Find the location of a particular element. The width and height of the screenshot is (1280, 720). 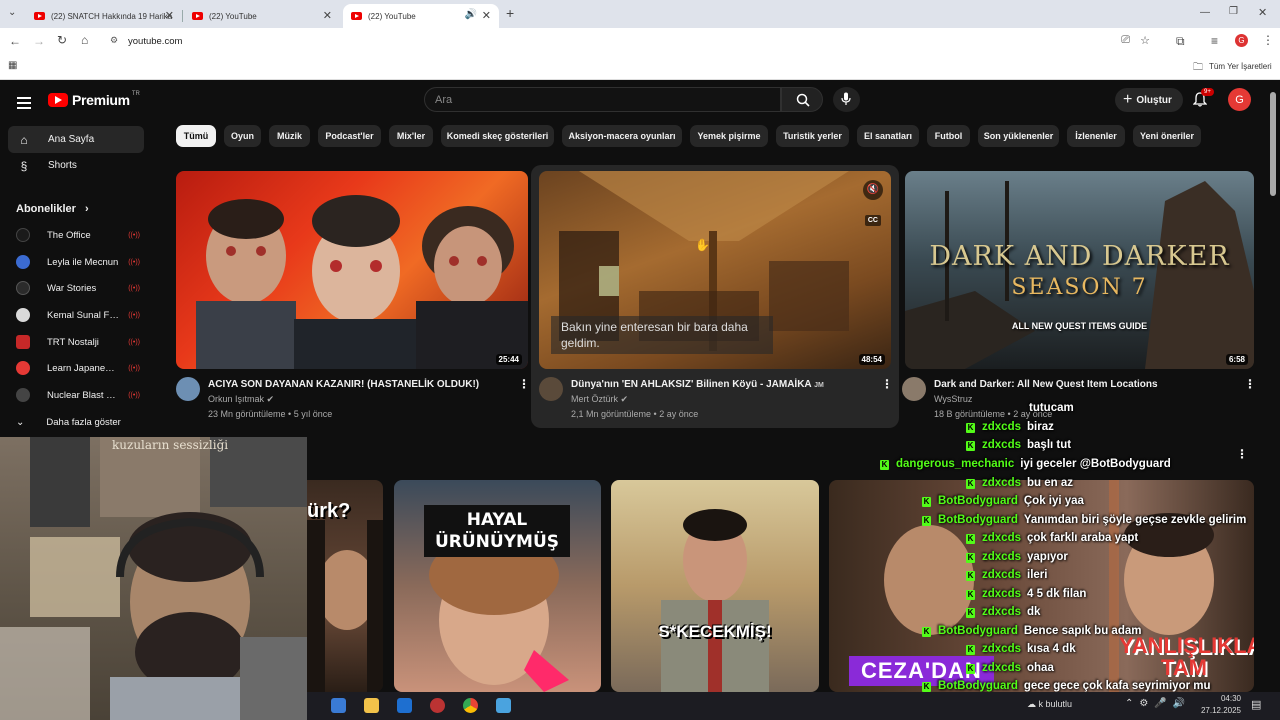

obs-app-icon is located at coordinates (437, 705).